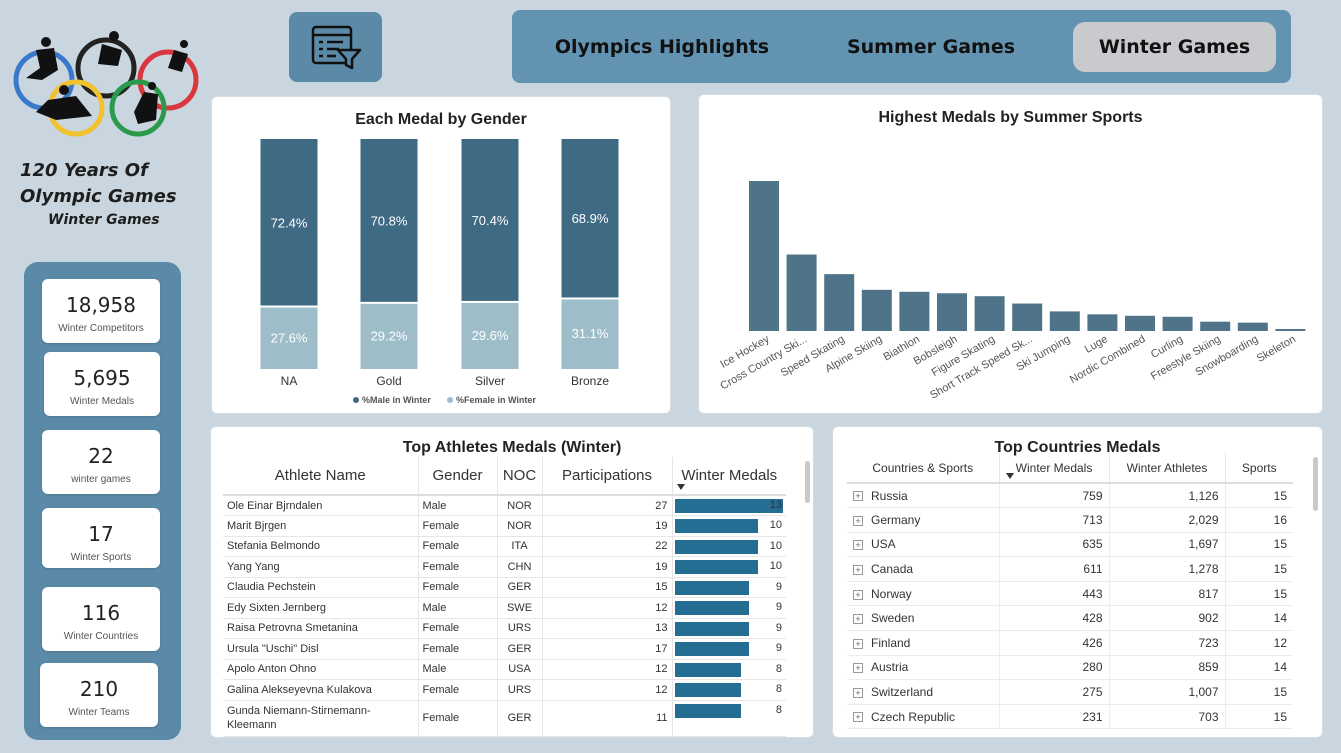 The width and height of the screenshot is (1341, 753). I want to click on table-row: + Austria 280 859 14, so click(1070, 668).